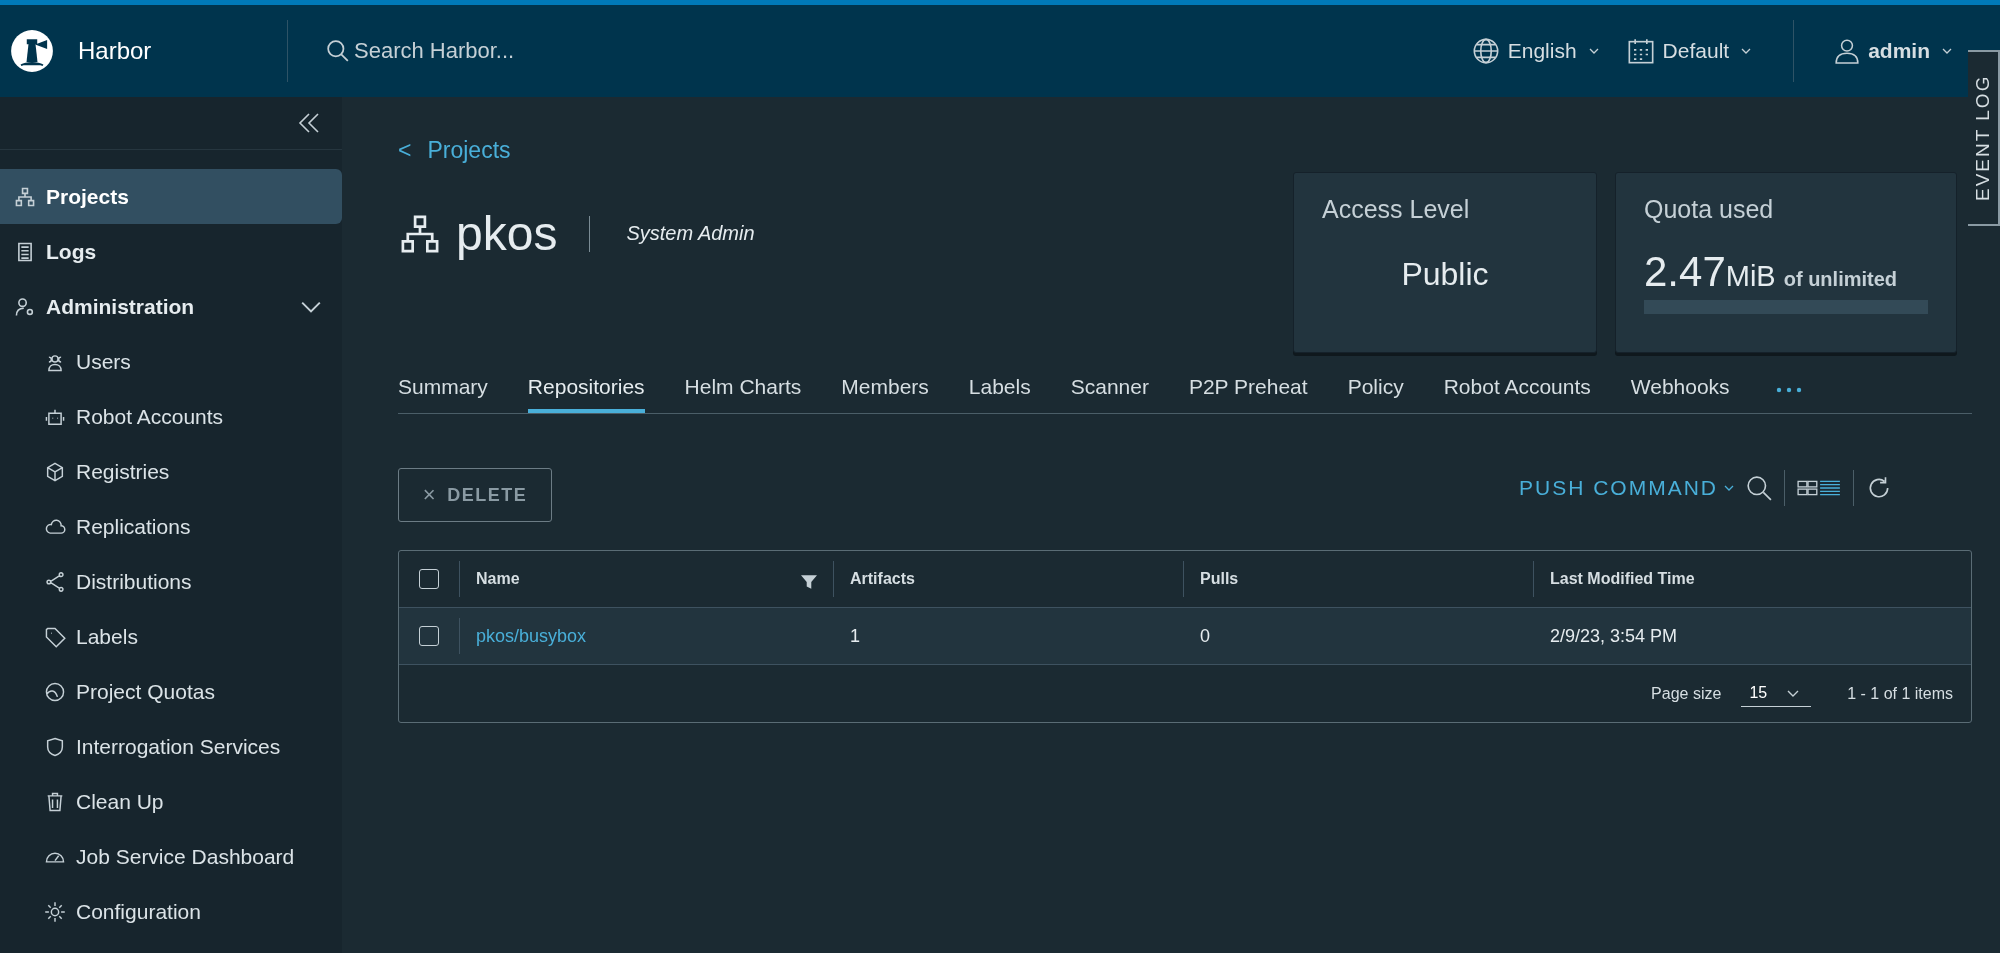 The image size is (2000, 953). Describe the element at coordinates (1109, 394) in the screenshot. I see `tab: Scanner` at that location.